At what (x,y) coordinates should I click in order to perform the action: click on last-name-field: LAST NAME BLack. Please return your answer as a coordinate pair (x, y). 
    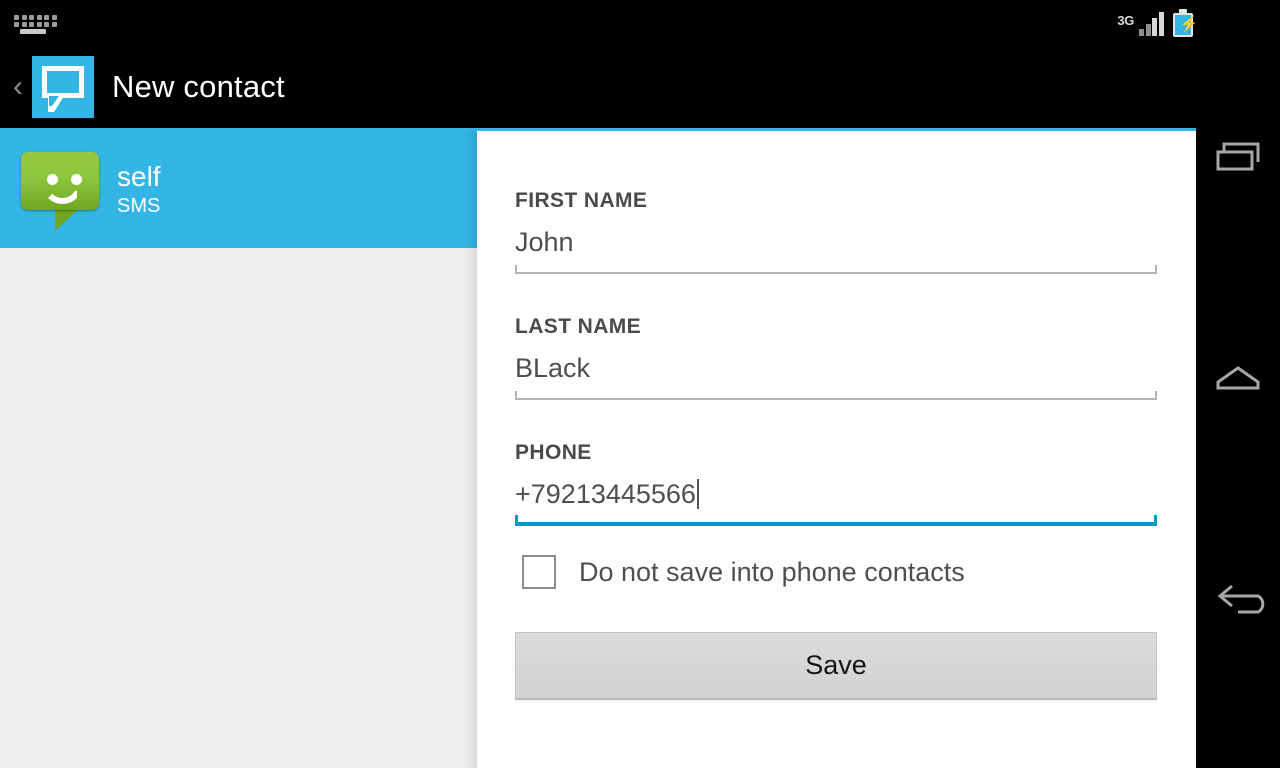
    Looking at the image, I should click on (836, 357).